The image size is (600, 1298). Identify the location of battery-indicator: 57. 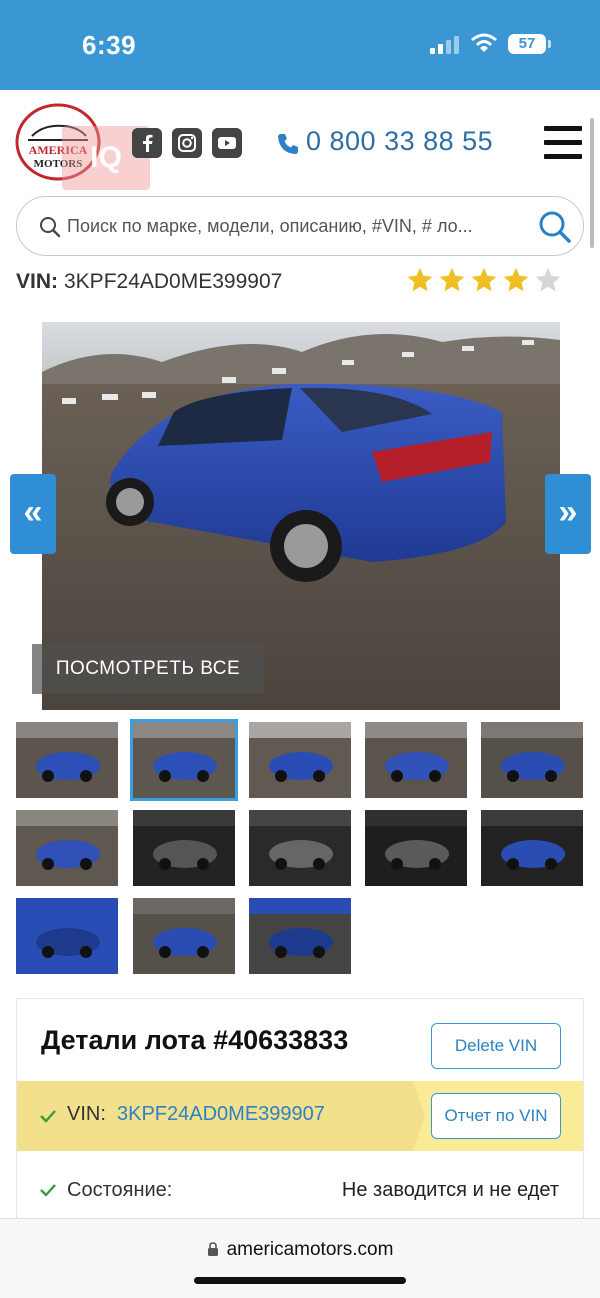
(529, 44).